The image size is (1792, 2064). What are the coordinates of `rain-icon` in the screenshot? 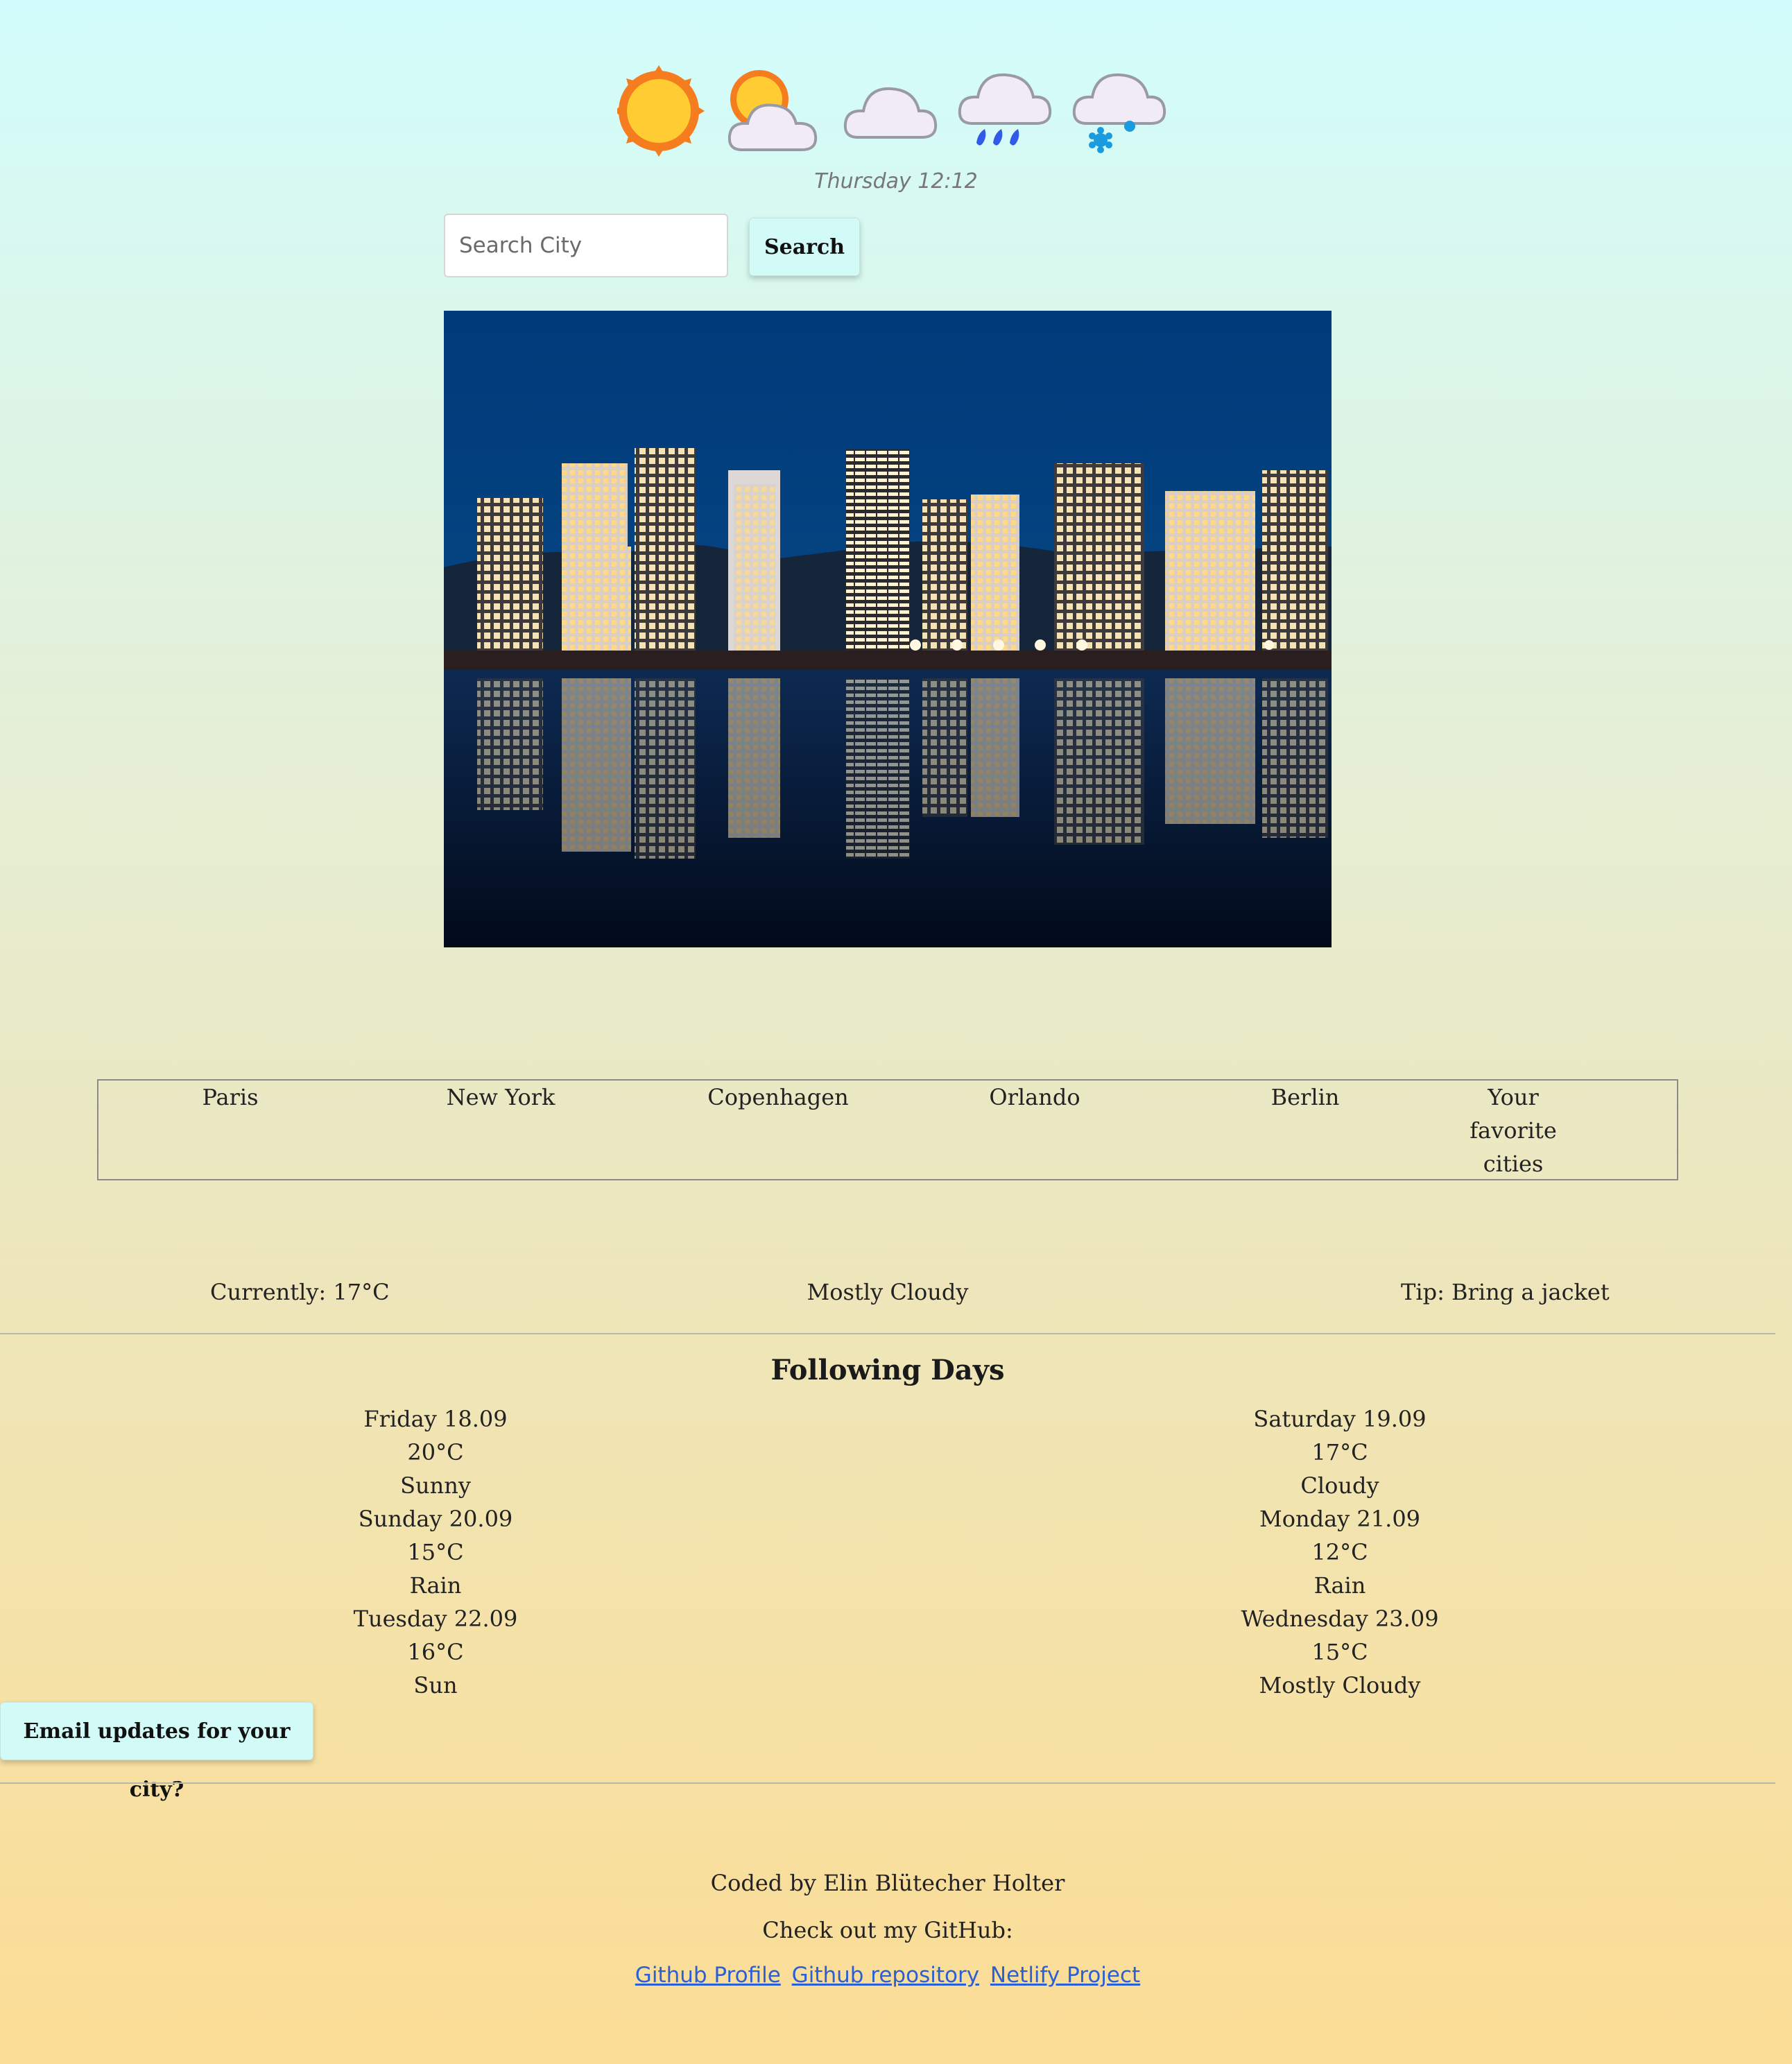 It's located at (1005, 109).